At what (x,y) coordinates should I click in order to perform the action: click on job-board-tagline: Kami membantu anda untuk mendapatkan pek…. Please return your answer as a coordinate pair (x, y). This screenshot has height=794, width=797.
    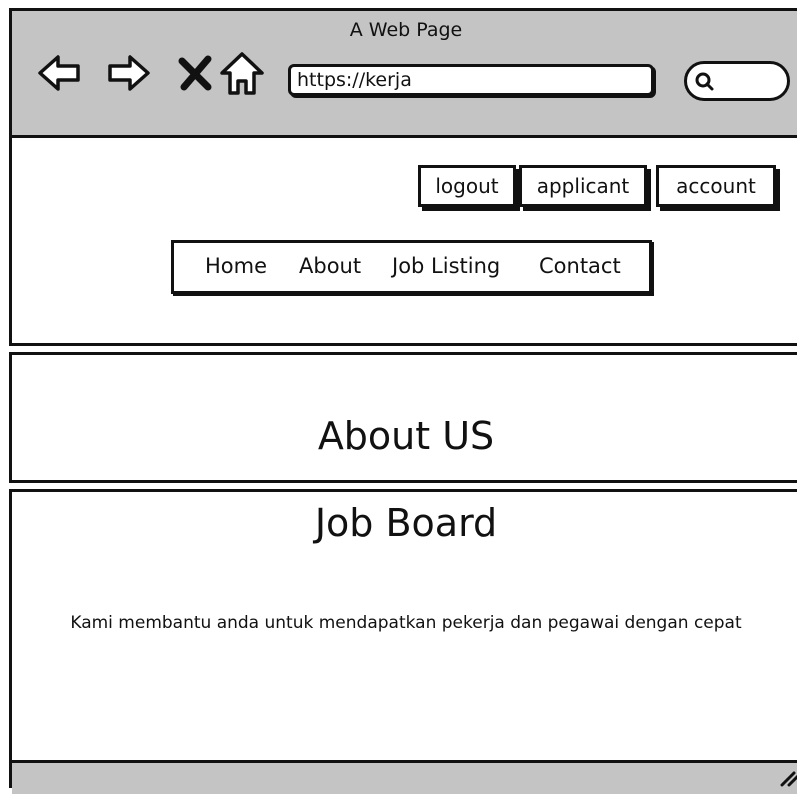
    Looking at the image, I should click on (406, 623).